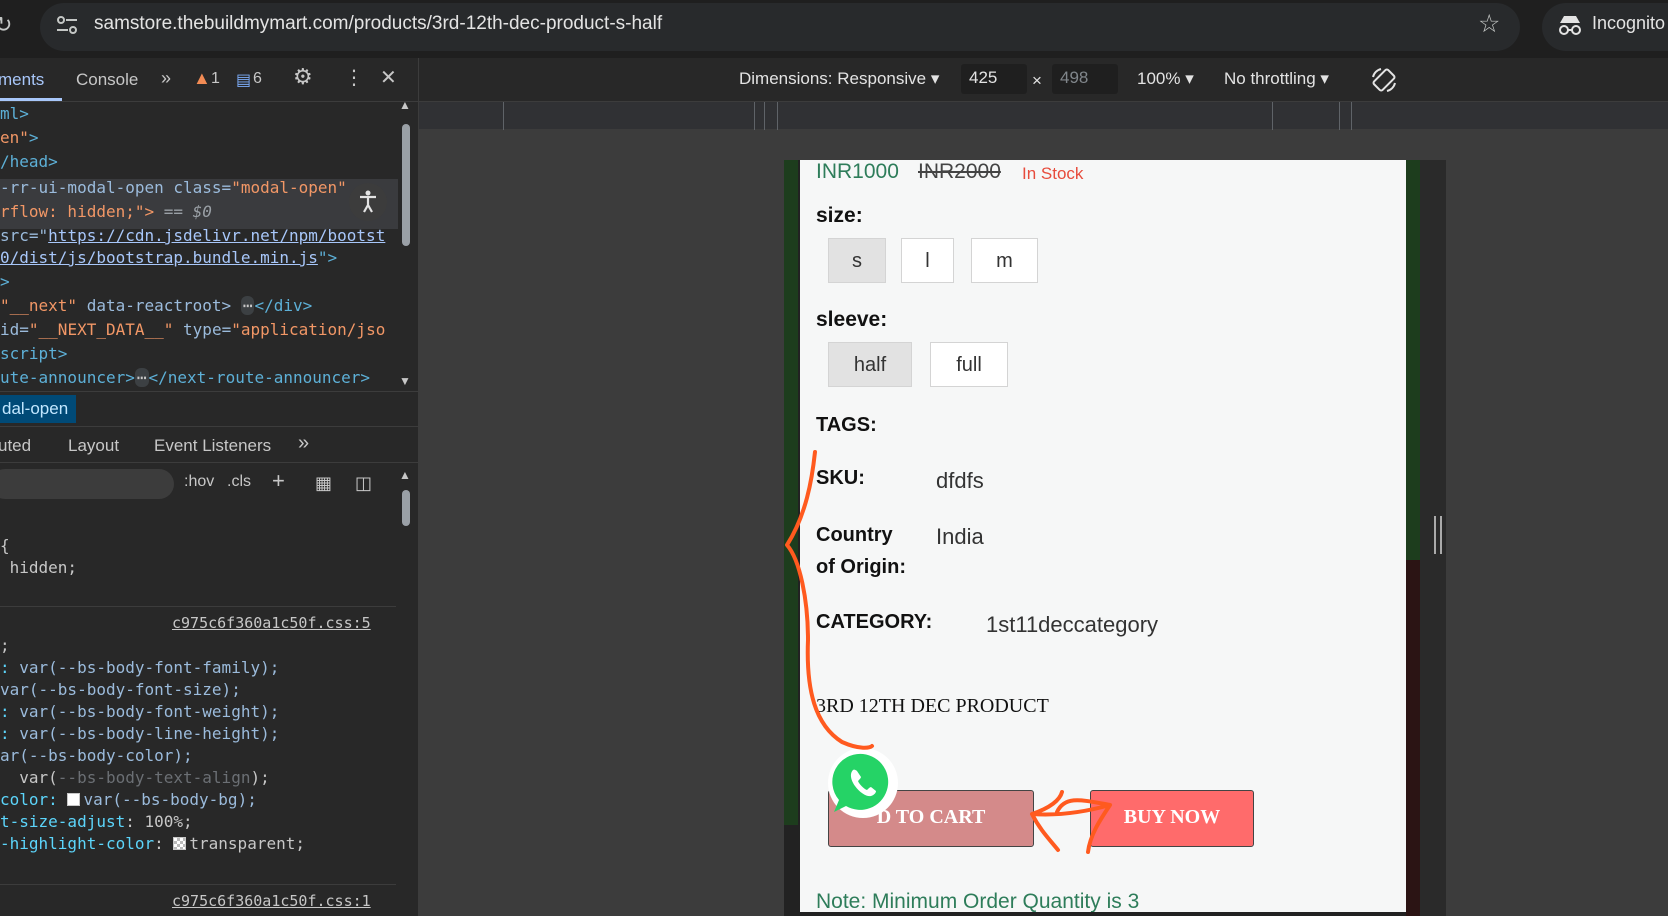 This screenshot has width=1668, height=916. What do you see at coordinates (323, 483) in the screenshot?
I see `paint-brush-icon: ▦` at bounding box center [323, 483].